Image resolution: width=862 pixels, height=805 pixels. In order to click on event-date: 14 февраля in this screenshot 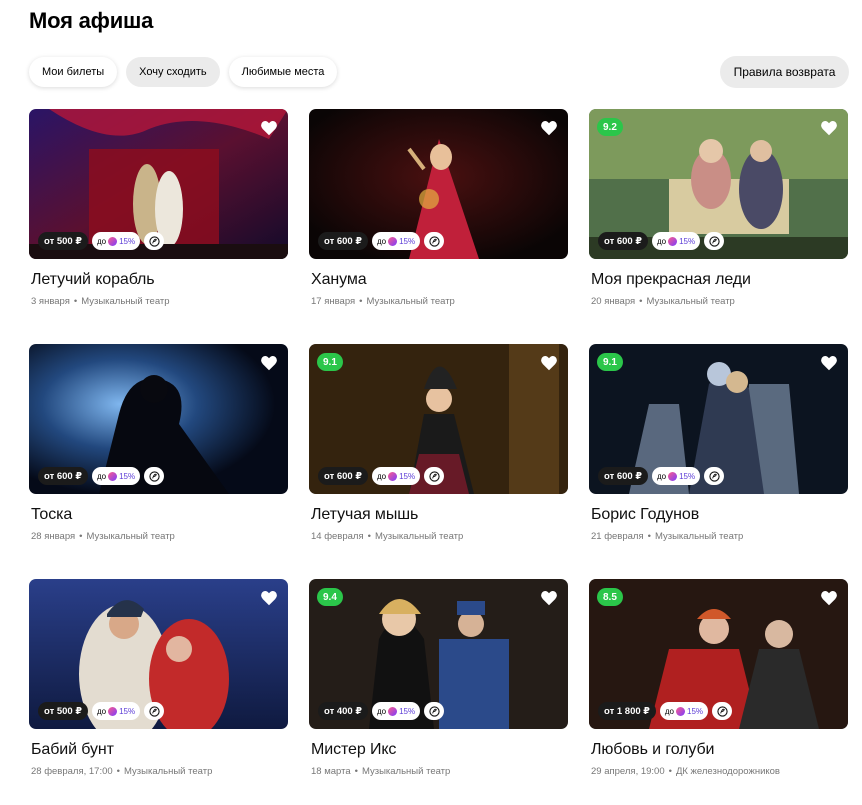, I will do `click(337, 536)`.